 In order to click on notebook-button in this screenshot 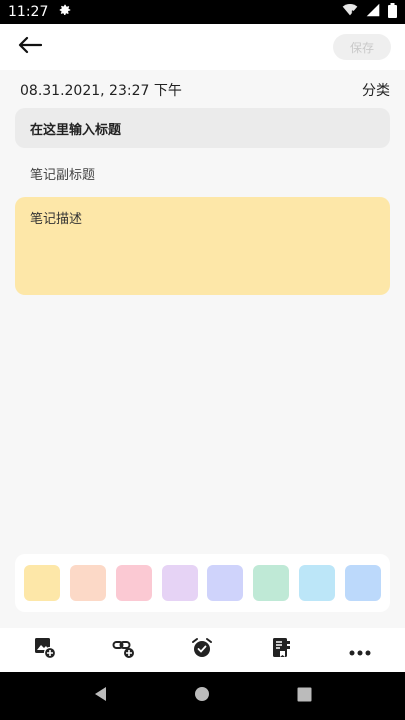, I will do `click(281, 650)`.